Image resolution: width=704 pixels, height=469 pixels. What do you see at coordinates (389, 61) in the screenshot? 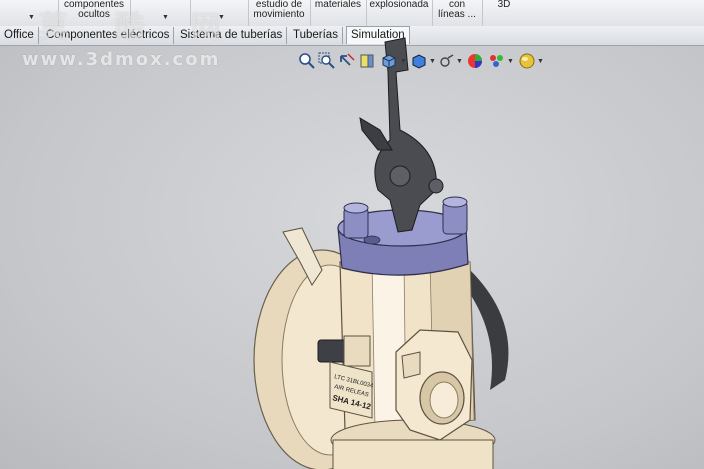
I see `view-orientation-icon` at bounding box center [389, 61].